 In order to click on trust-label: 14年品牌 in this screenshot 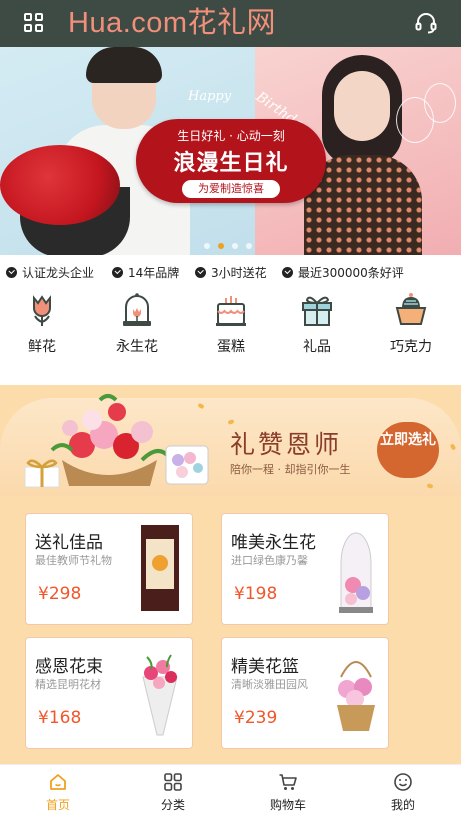, I will do `click(154, 273)`.